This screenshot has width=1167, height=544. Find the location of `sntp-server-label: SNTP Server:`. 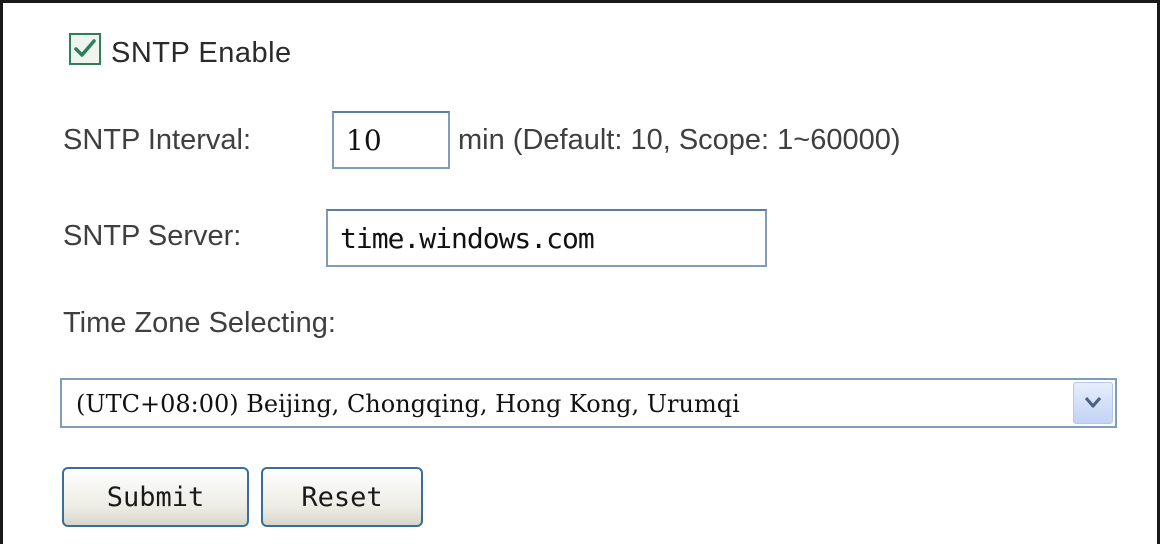

sntp-server-label: SNTP Server: is located at coordinates (152, 236).